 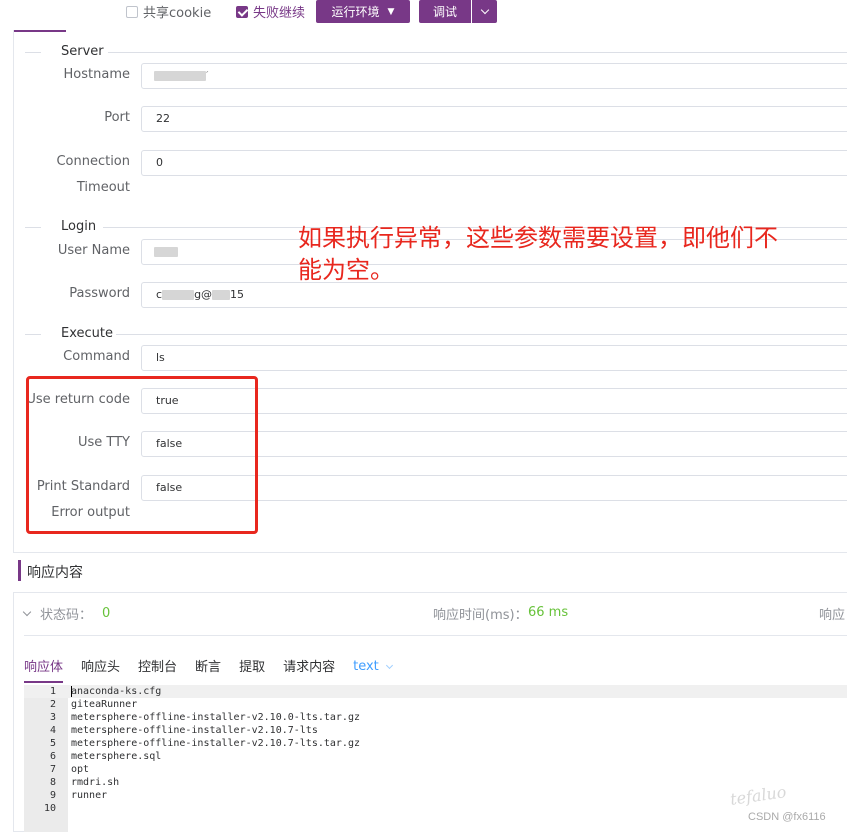 I want to click on divider, so click(x=435, y=635).